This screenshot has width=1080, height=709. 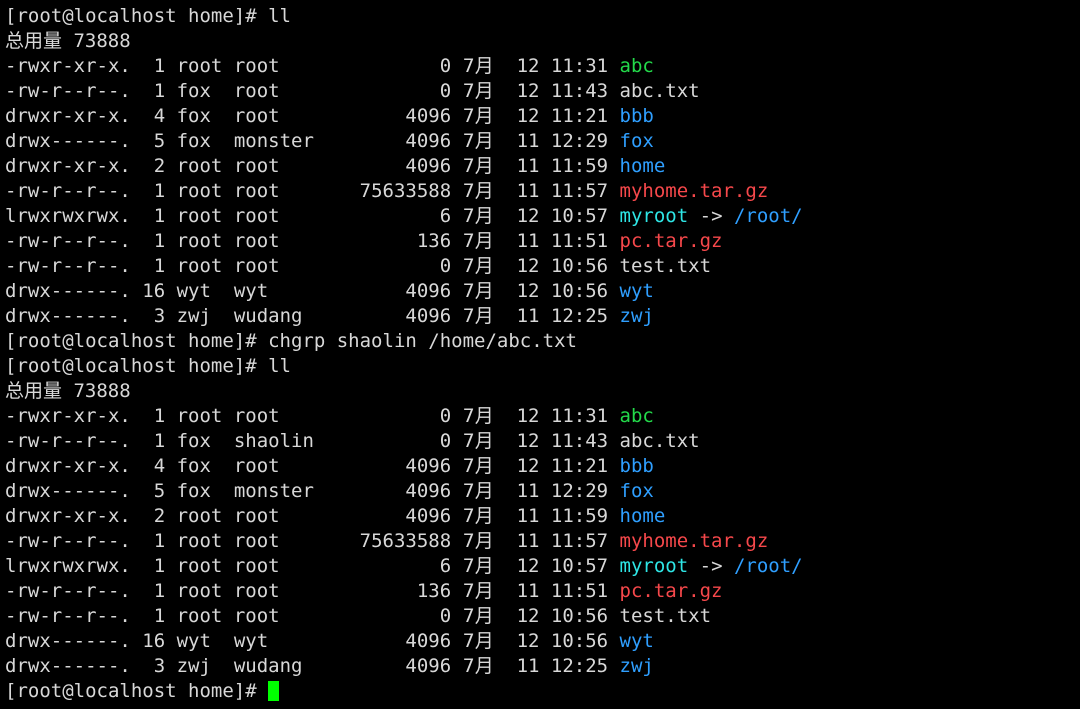 What do you see at coordinates (636, 66) in the screenshot?
I see `file-name: abc` at bounding box center [636, 66].